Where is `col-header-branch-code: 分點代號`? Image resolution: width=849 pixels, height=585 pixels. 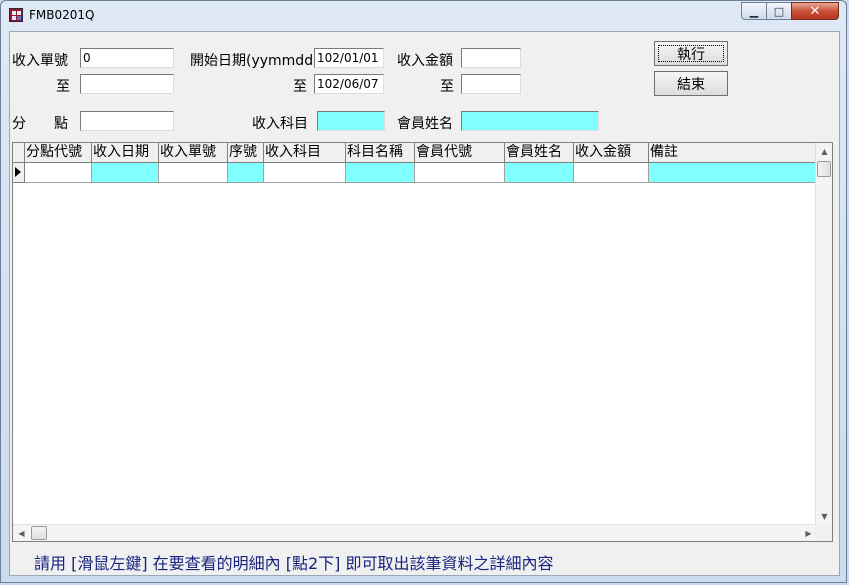 col-header-branch-code: 分點代號 is located at coordinates (58, 153).